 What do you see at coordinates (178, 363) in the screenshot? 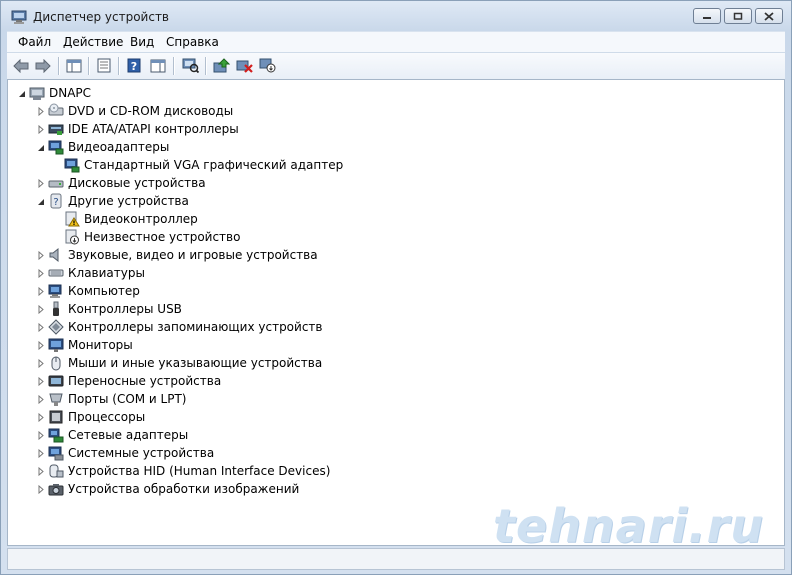
I see `tree-category: Мыши и иные указывающие устройства` at bounding box center [178, 363].